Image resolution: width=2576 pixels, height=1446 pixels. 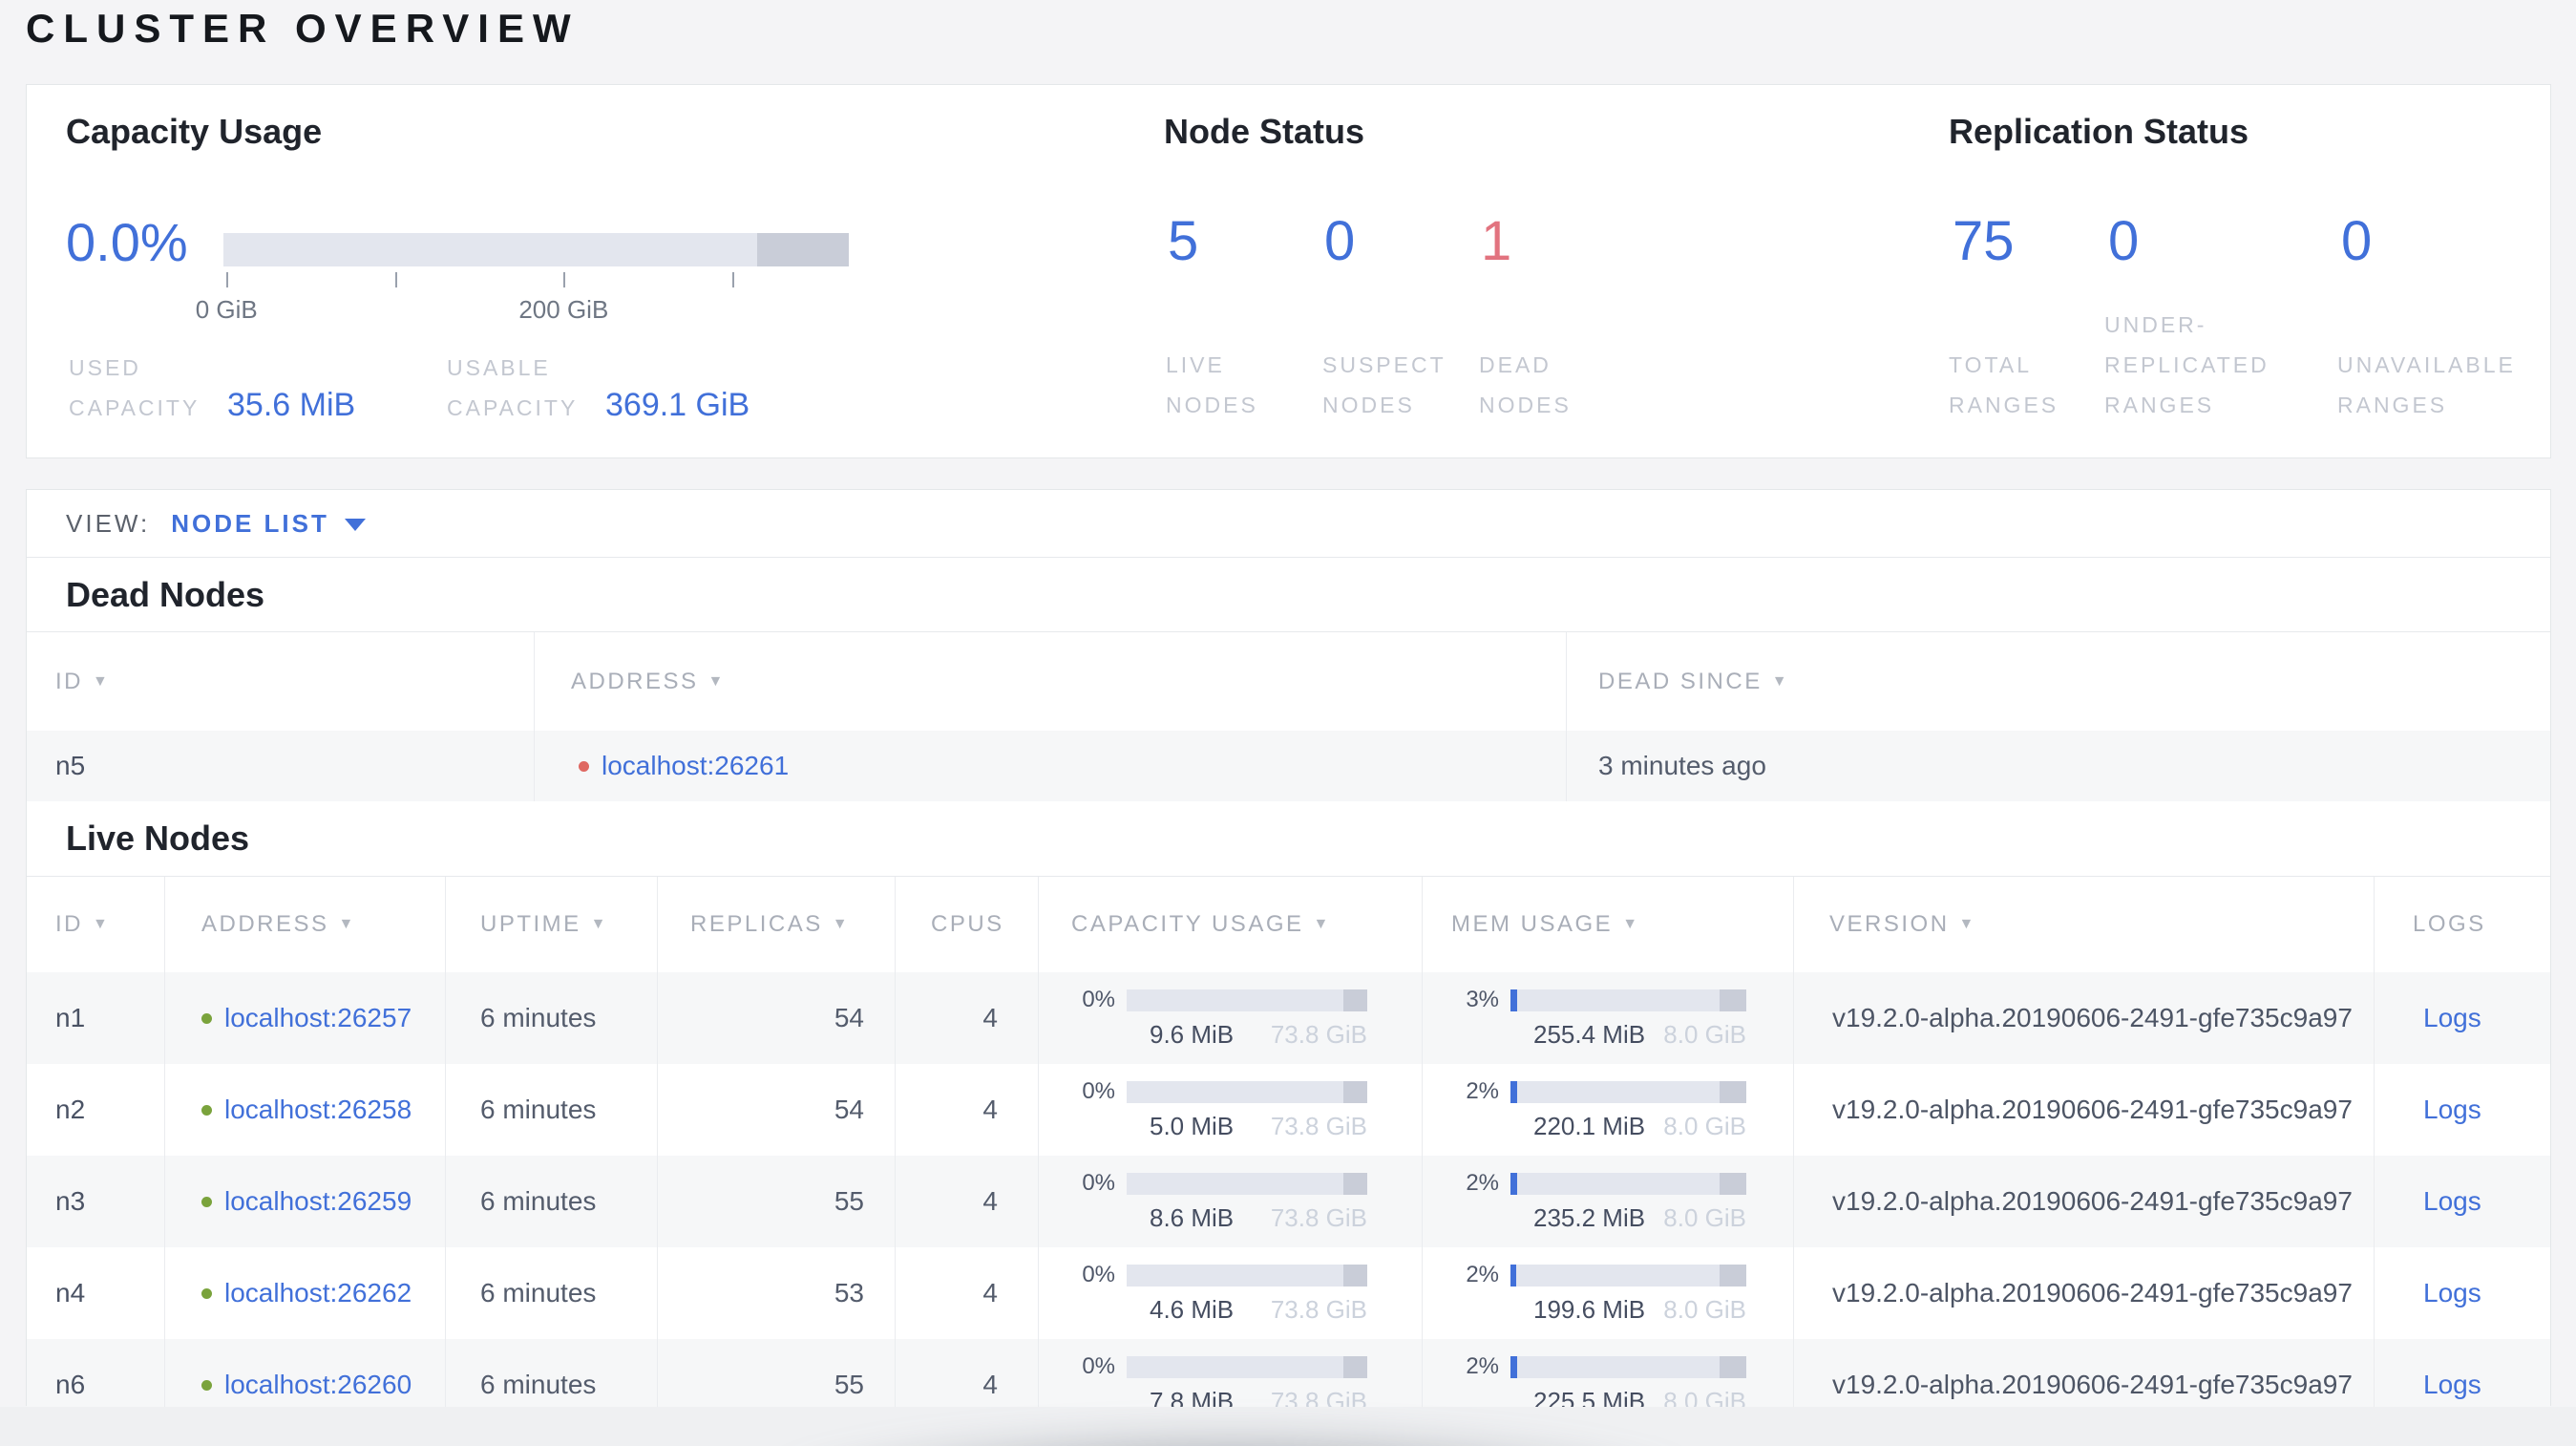 What do you see at coordinates (96, 1293) in the screenshot?
I see `live-node-id: n4` at bounding box center [96, 1293].